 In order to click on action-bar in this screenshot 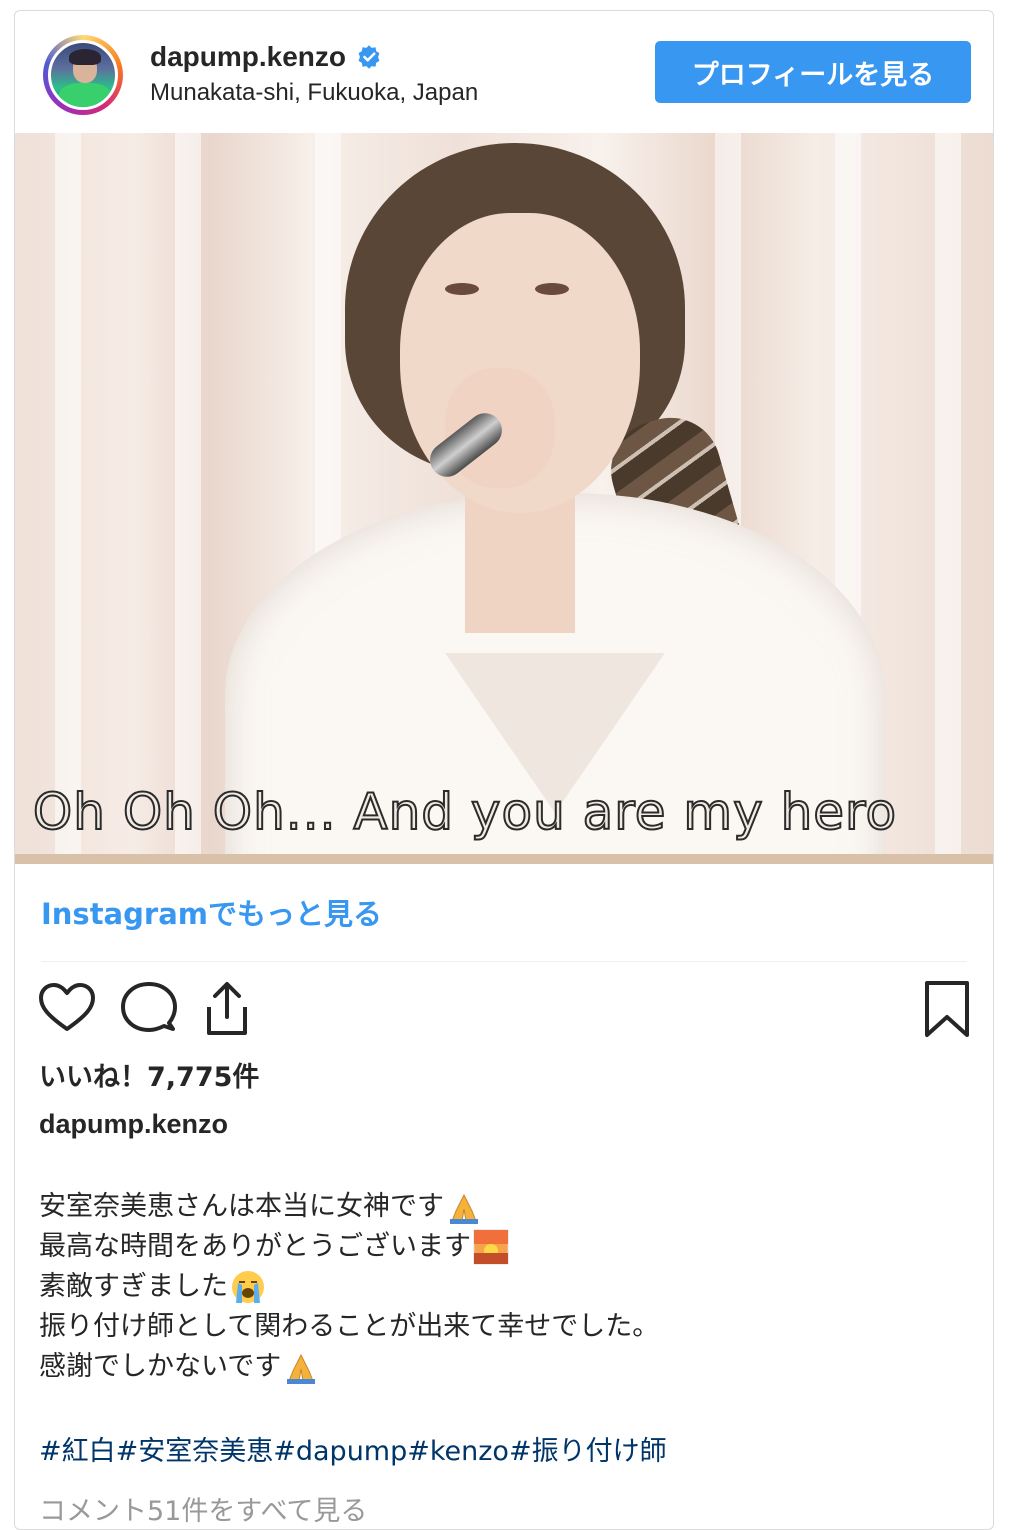, I will do `click(507, 1009)`.